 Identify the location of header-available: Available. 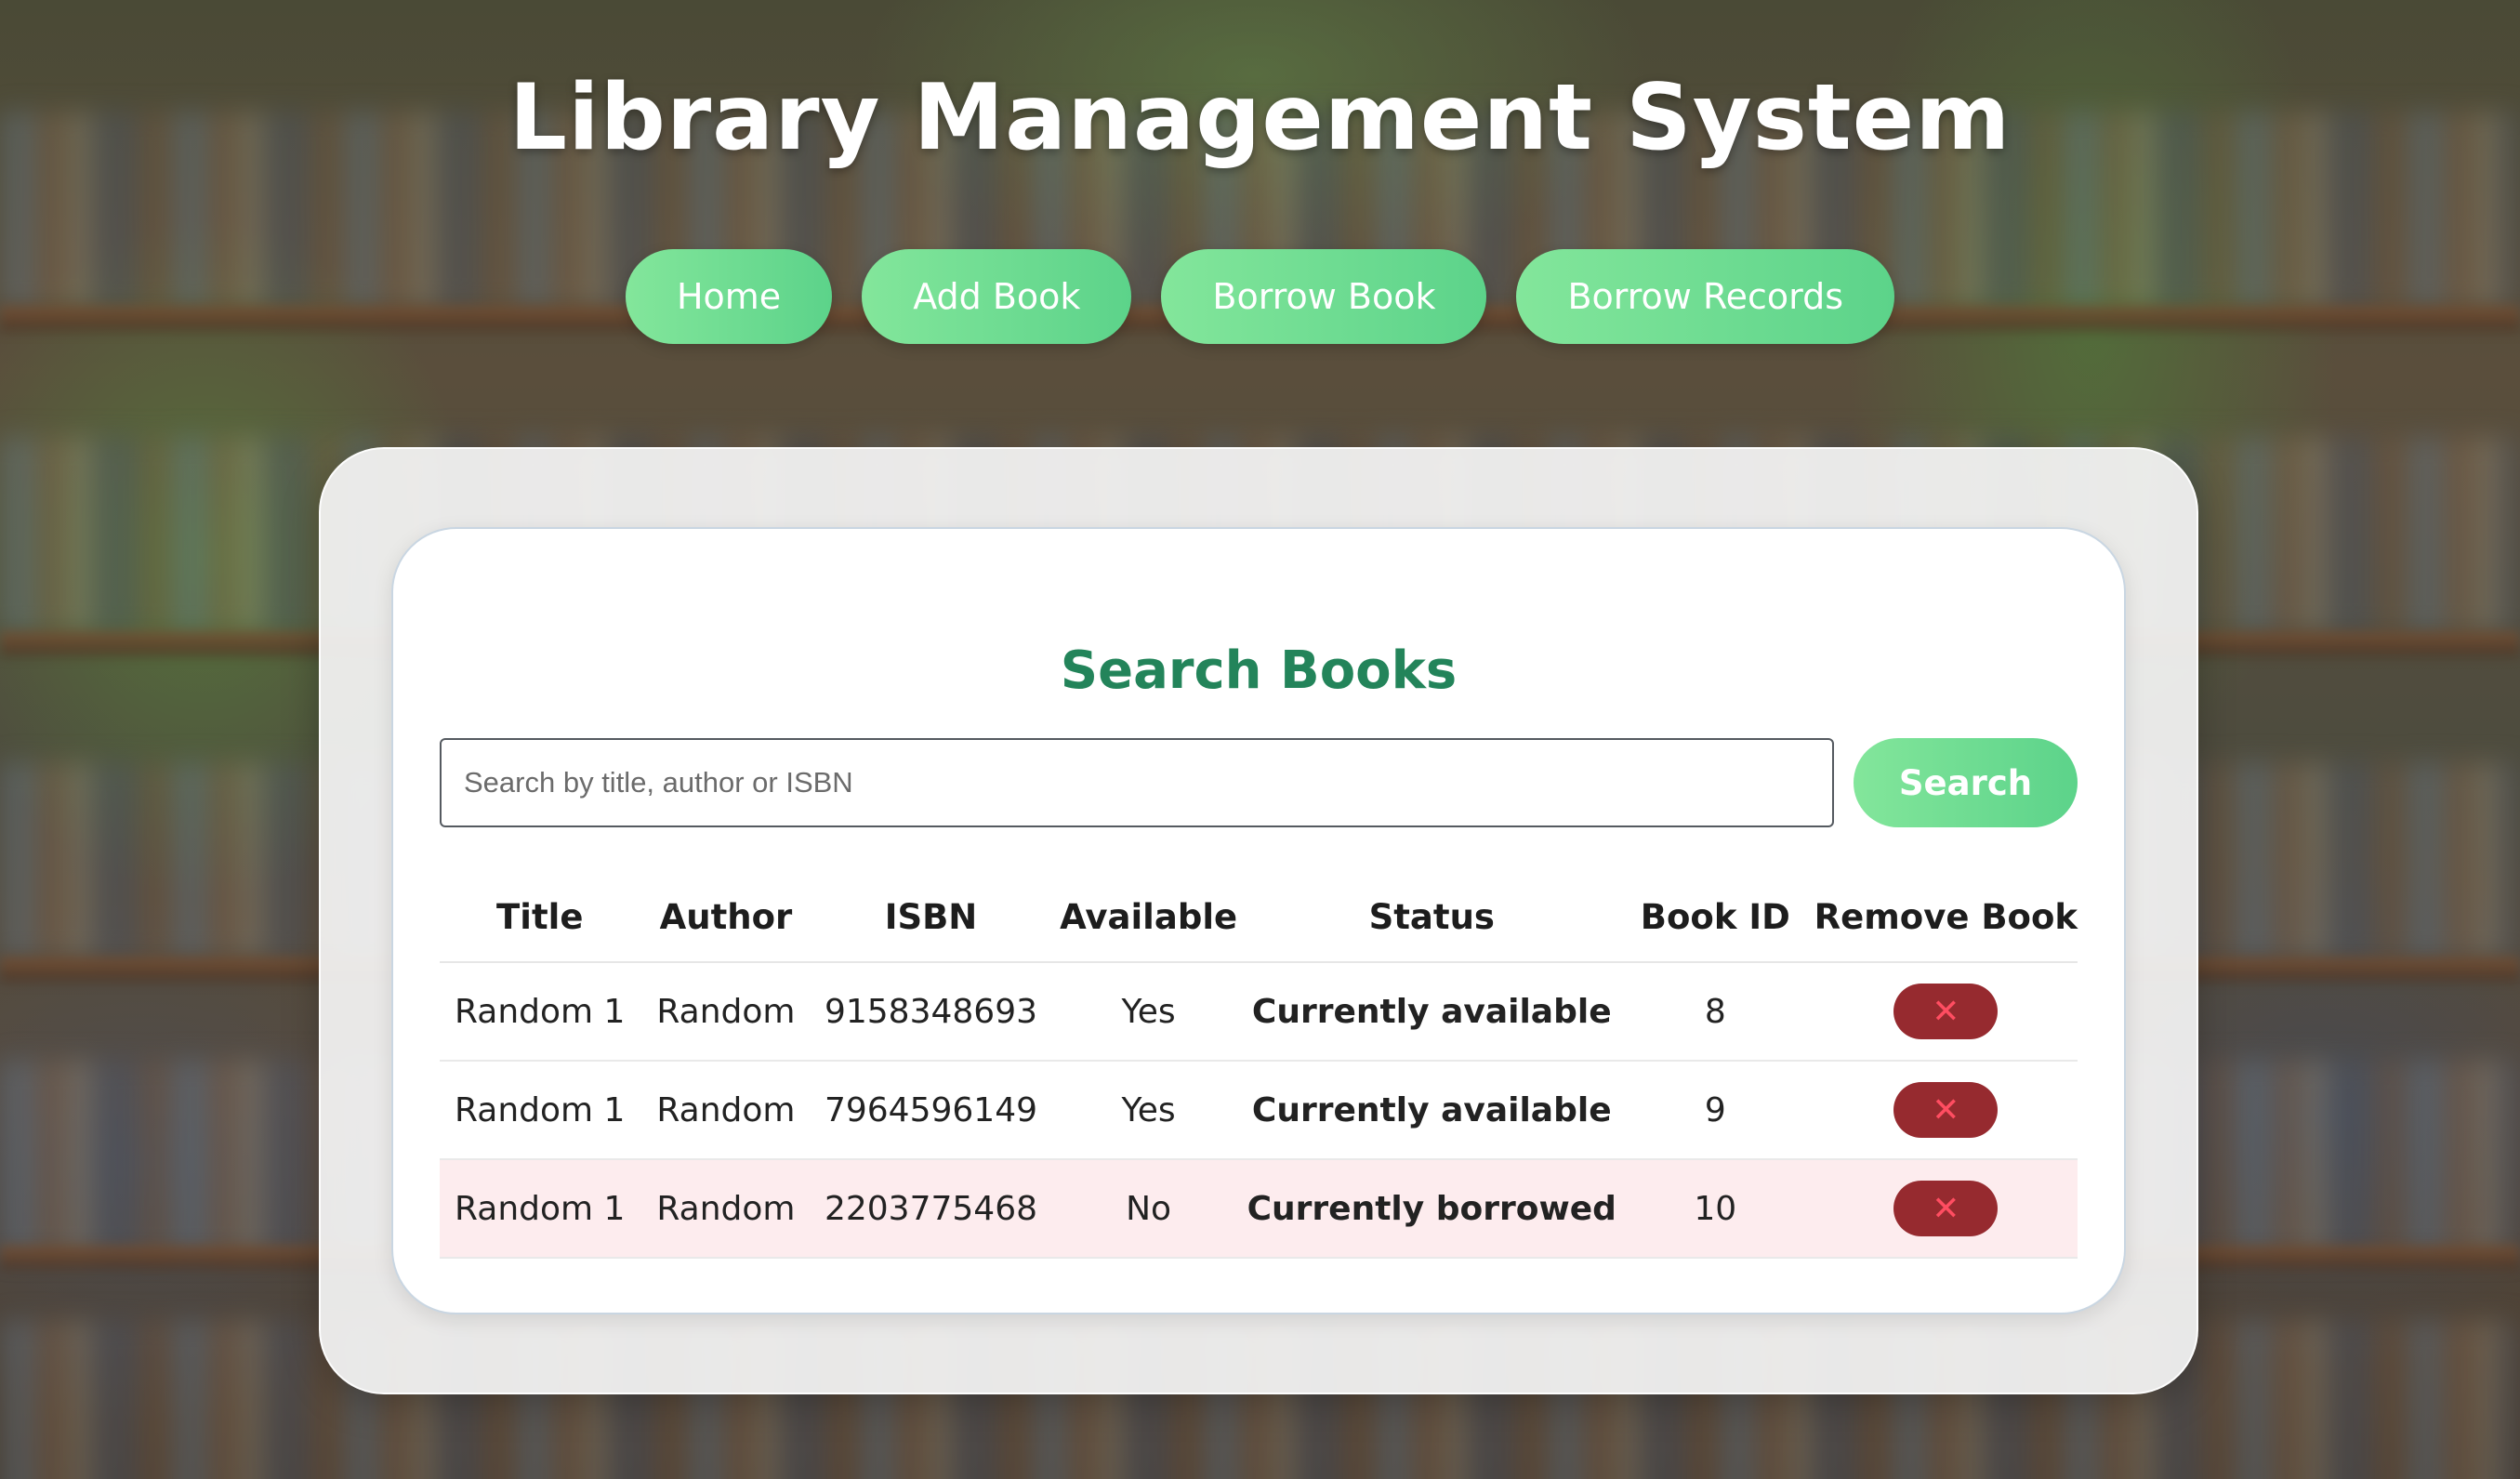
(1148, 918).